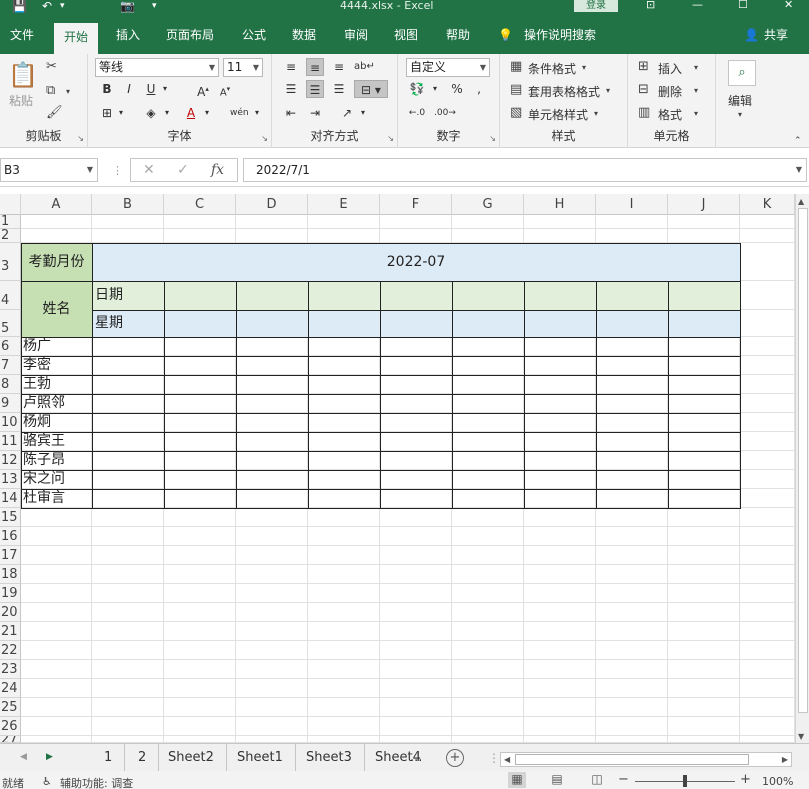 The height and width of the screenshot is (789, 809). What do you see at coordinates (57, 498) in the screenshot?
I see `name-cell: 杜审言` at bounding box center [57, 498].